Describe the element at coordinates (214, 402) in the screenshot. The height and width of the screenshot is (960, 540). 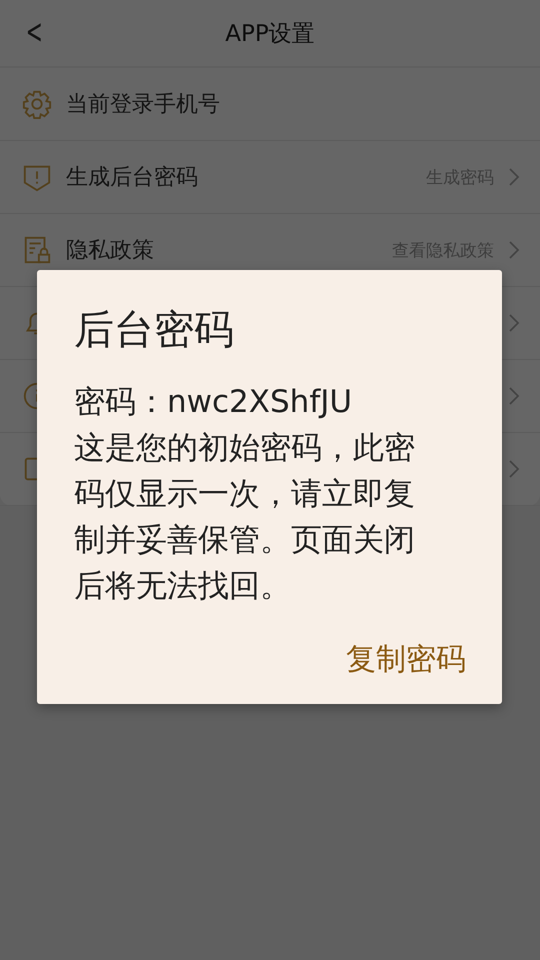
I see `password-text: 密码：nwc2XShfJU` at that location.